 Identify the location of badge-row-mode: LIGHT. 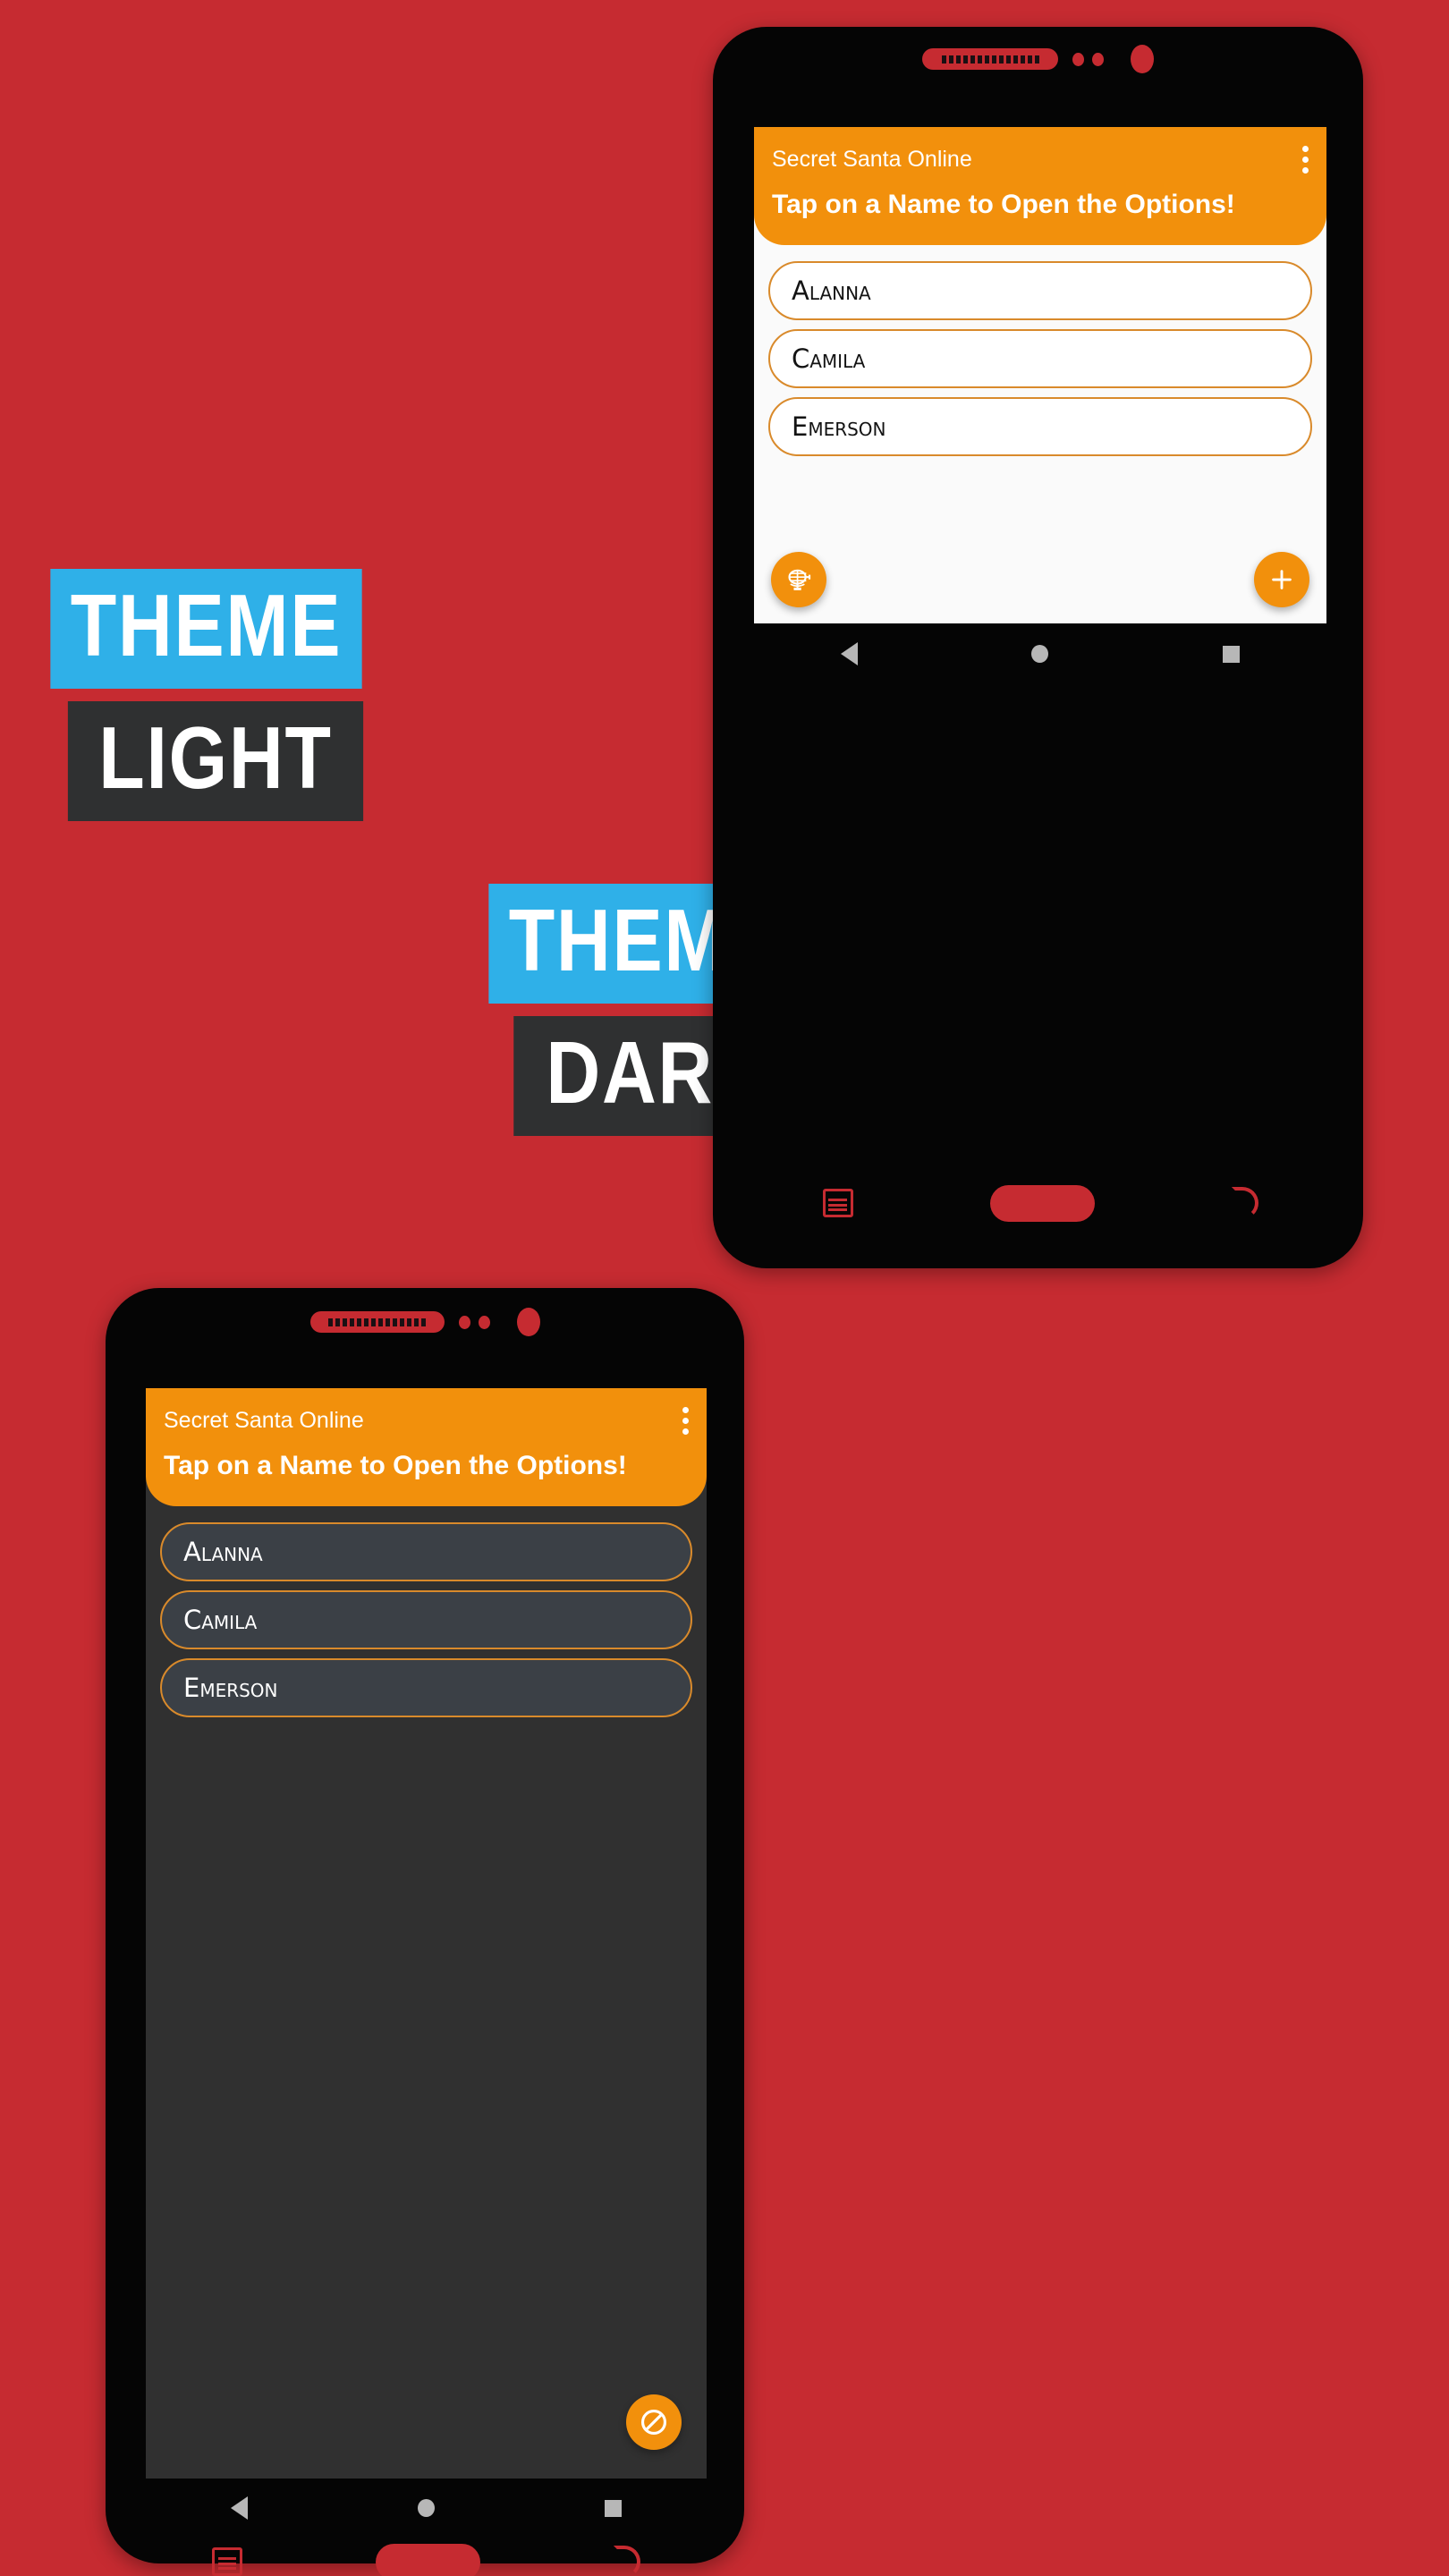
(206, 761).